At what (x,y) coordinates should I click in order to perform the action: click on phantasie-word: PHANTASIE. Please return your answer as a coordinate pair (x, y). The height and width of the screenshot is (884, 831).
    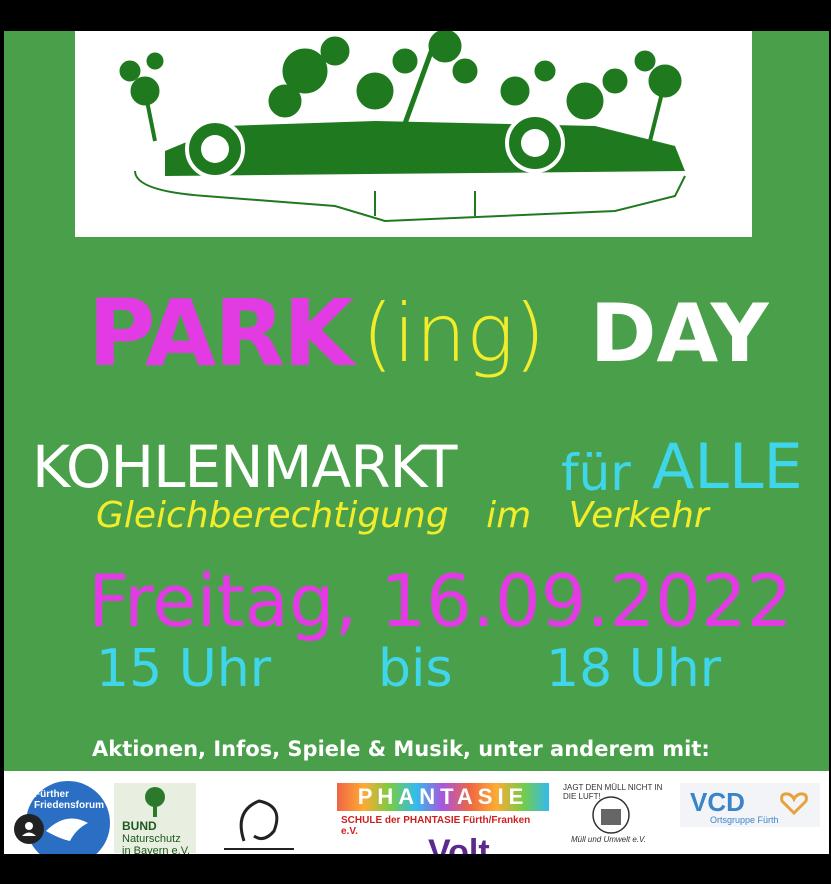
    Looking at the image, I should click on (443, 797).